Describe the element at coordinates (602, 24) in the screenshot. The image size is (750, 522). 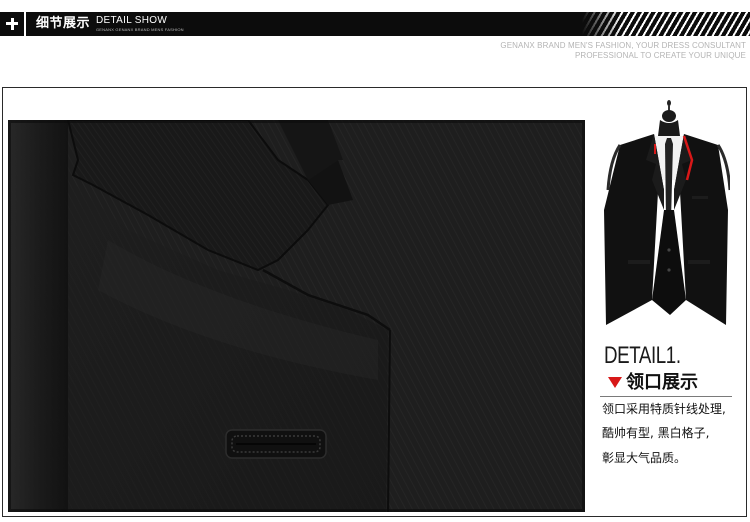
I see `header-stripes-fade` at that location.